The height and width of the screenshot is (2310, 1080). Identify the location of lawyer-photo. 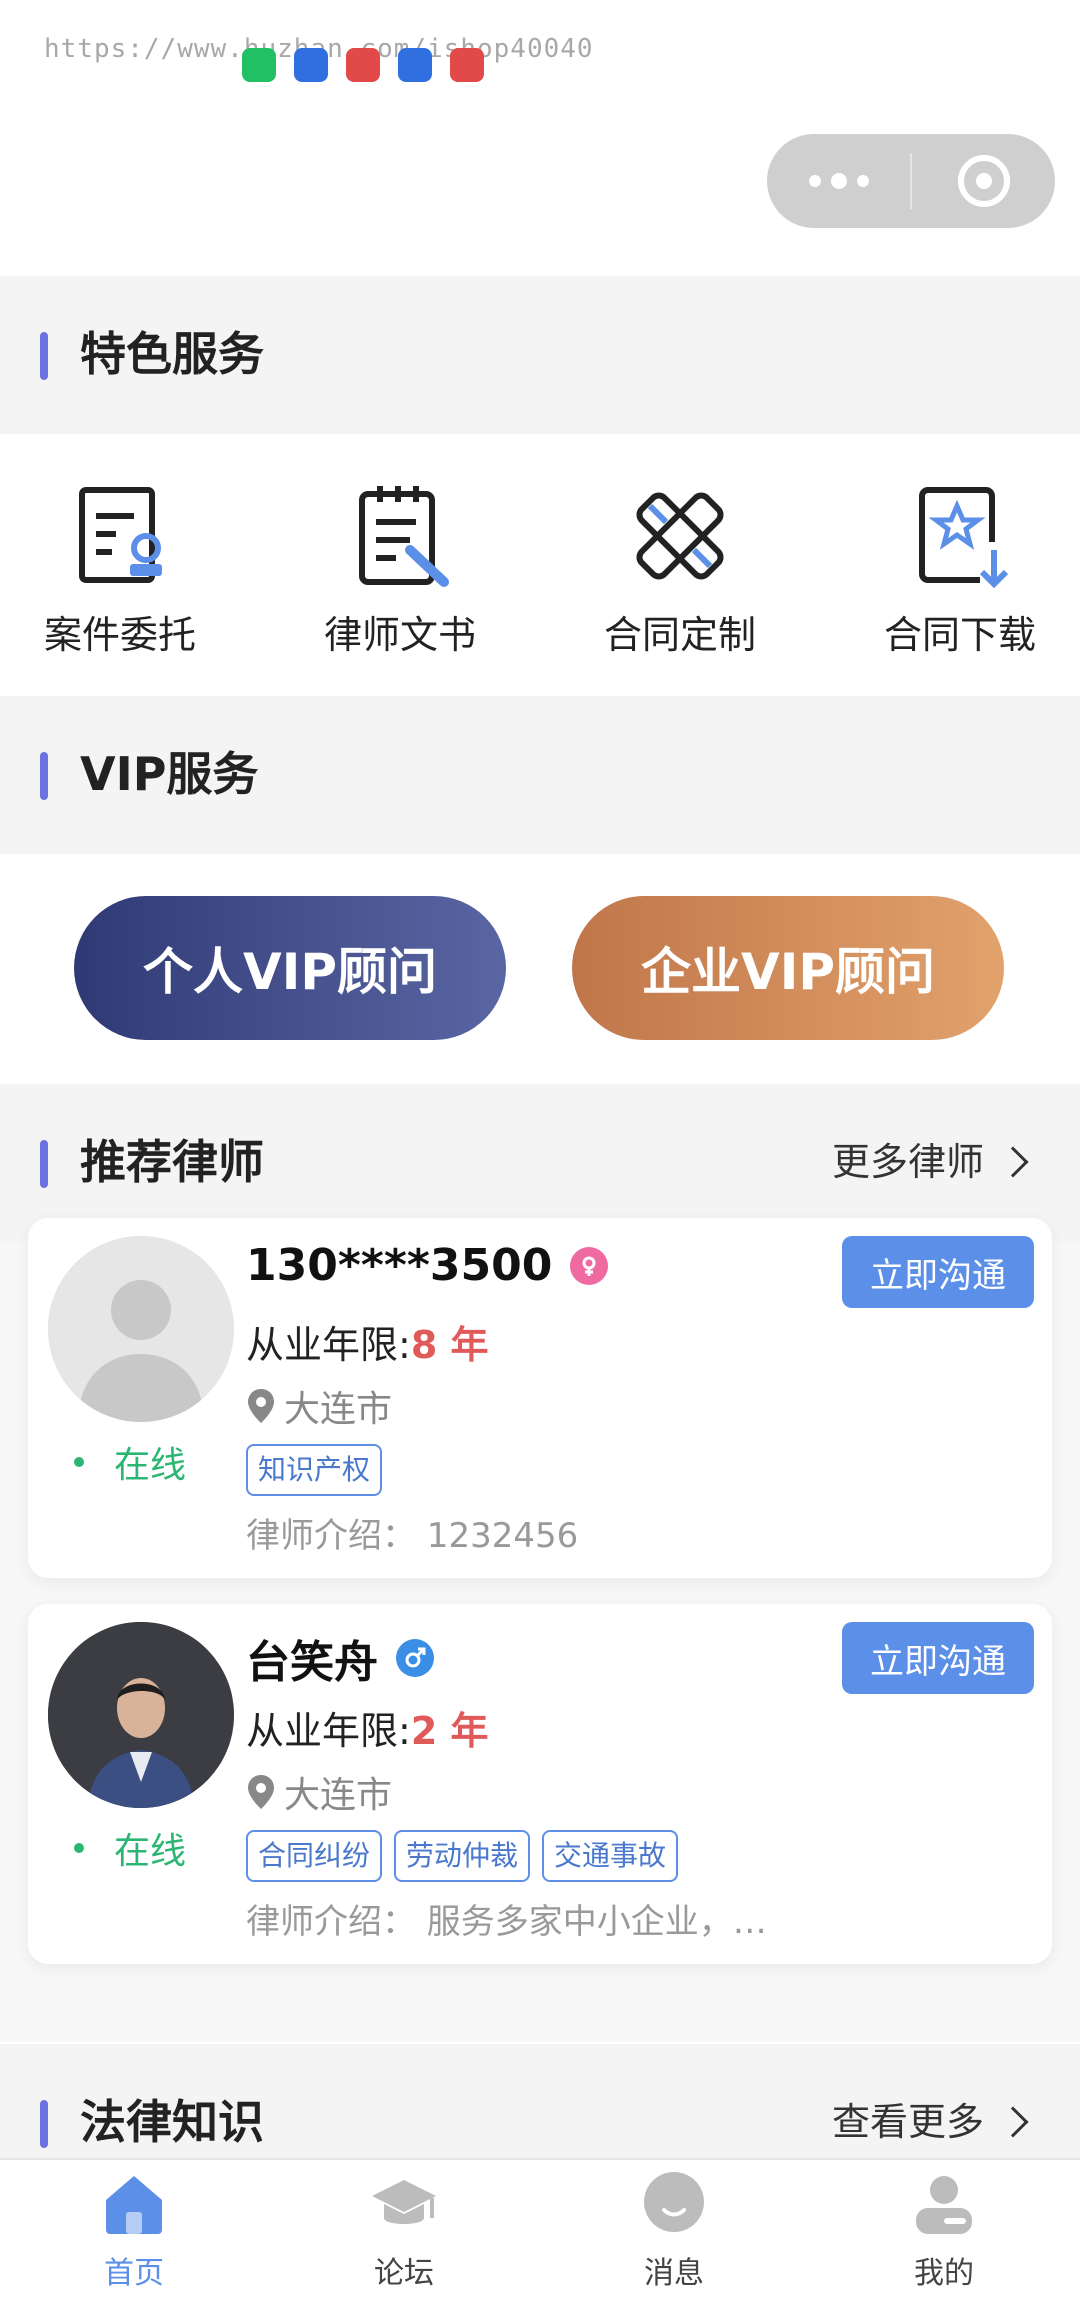
(141, 1715).